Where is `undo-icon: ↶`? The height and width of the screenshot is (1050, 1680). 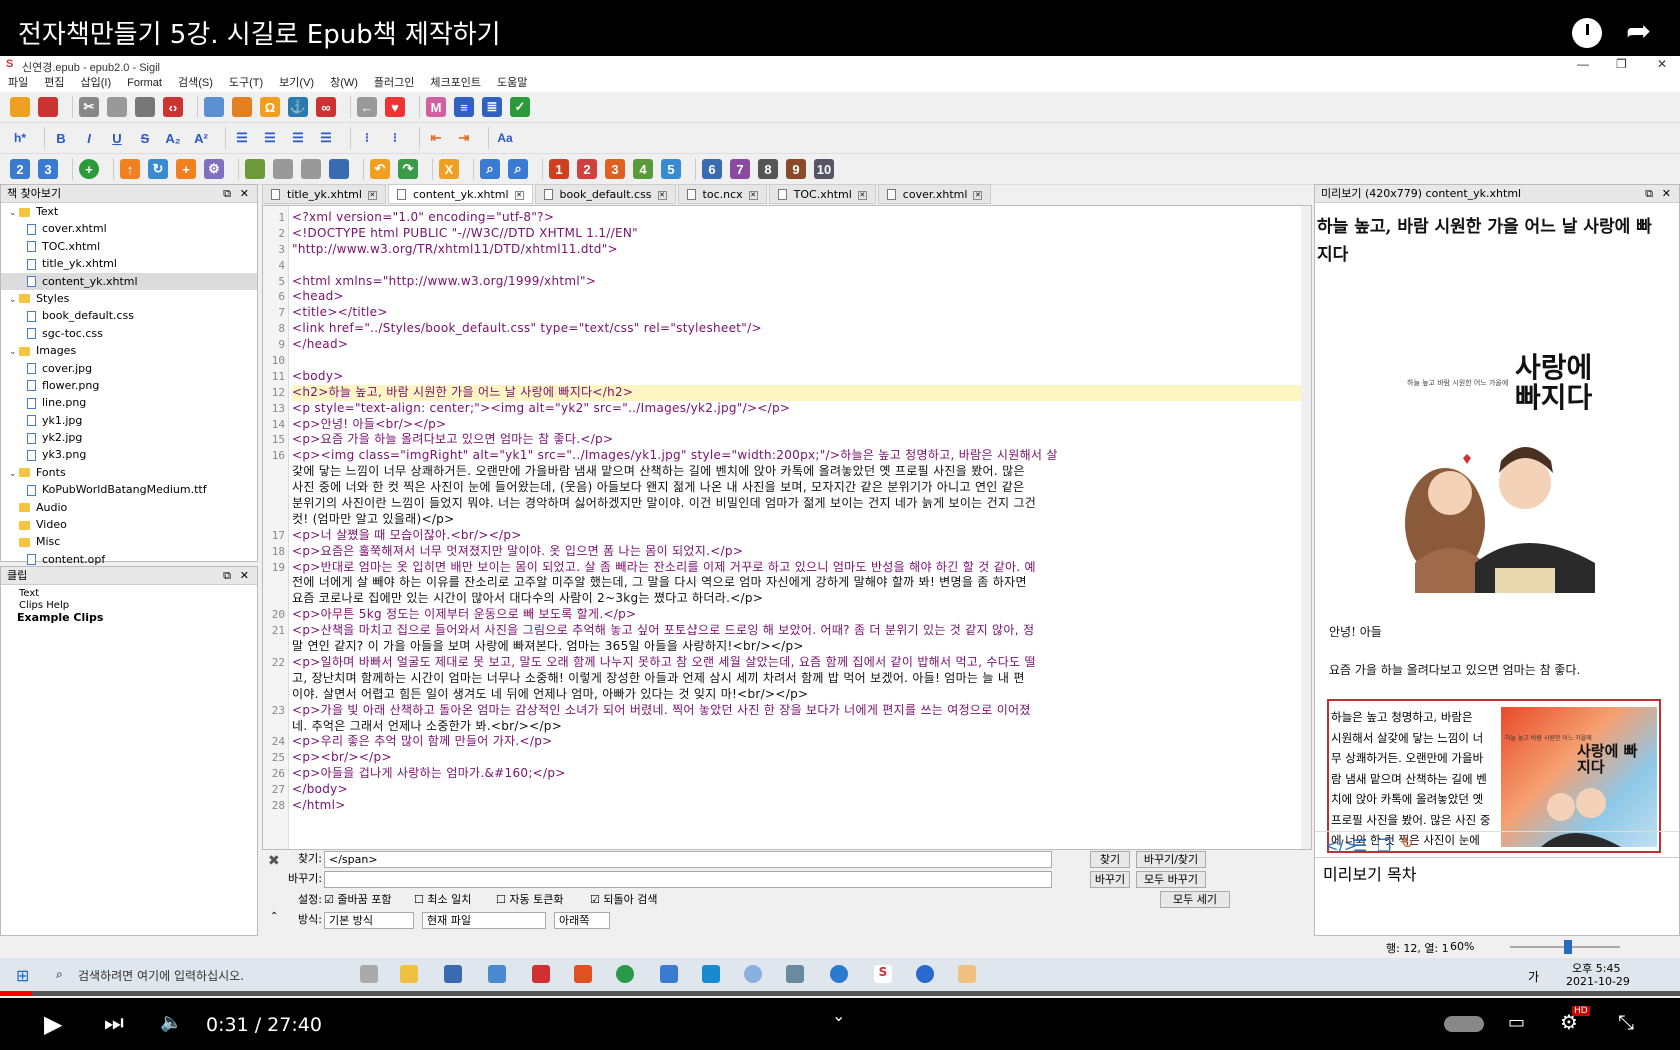 undo-icon: ↶ is located at coordinates (380, 169).